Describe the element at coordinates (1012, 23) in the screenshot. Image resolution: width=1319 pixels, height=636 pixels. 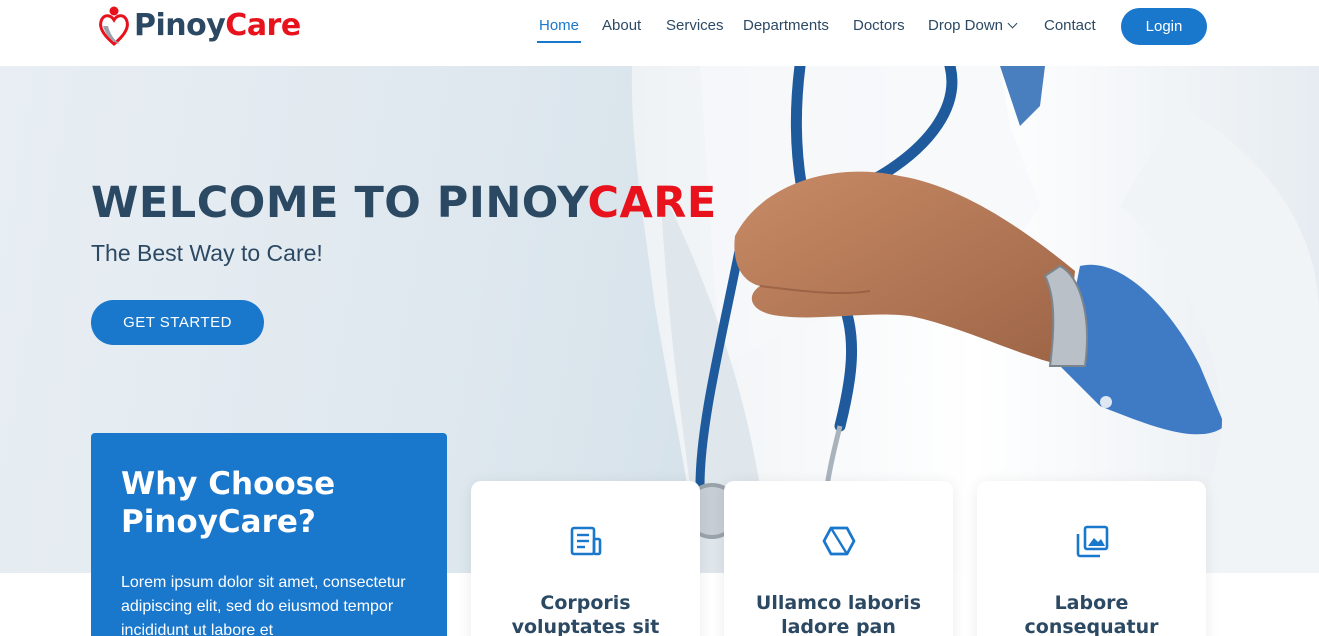
I see `chevron-down-icon` at that location.